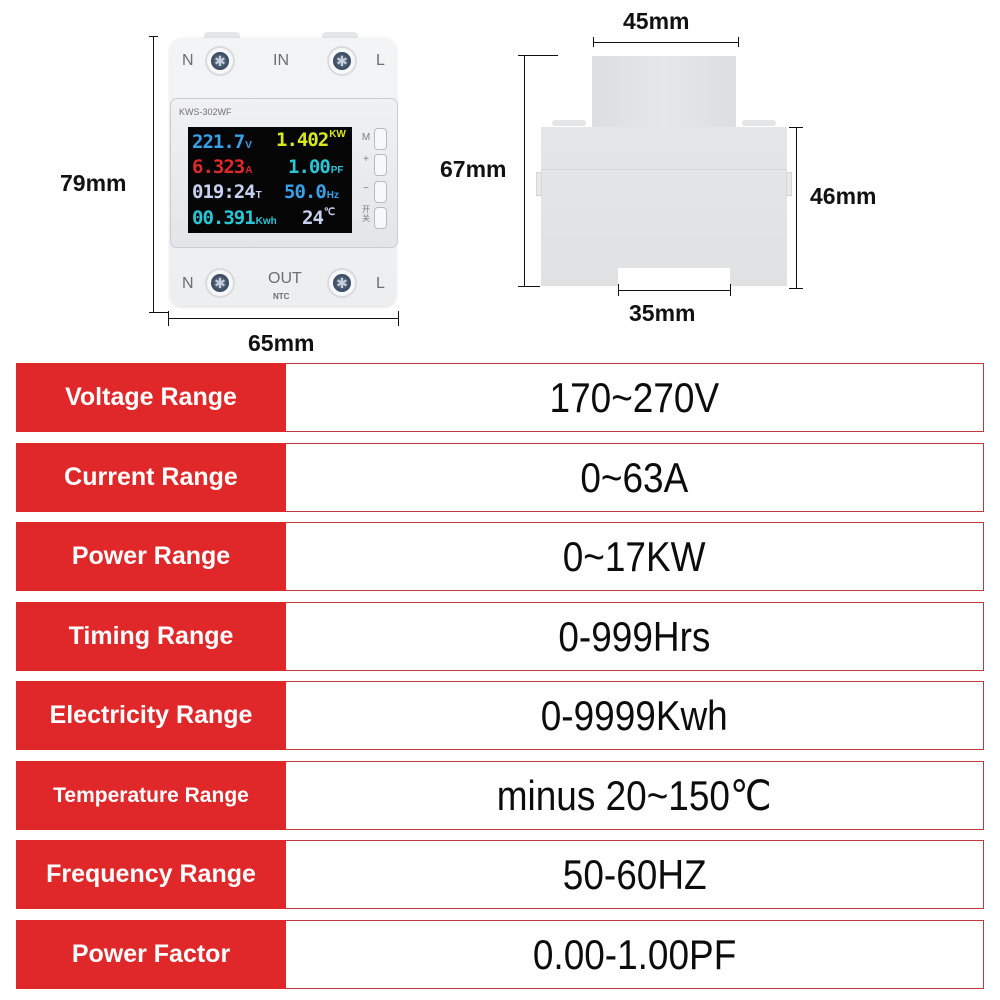  I want to click on side-body, so click(664, 206).